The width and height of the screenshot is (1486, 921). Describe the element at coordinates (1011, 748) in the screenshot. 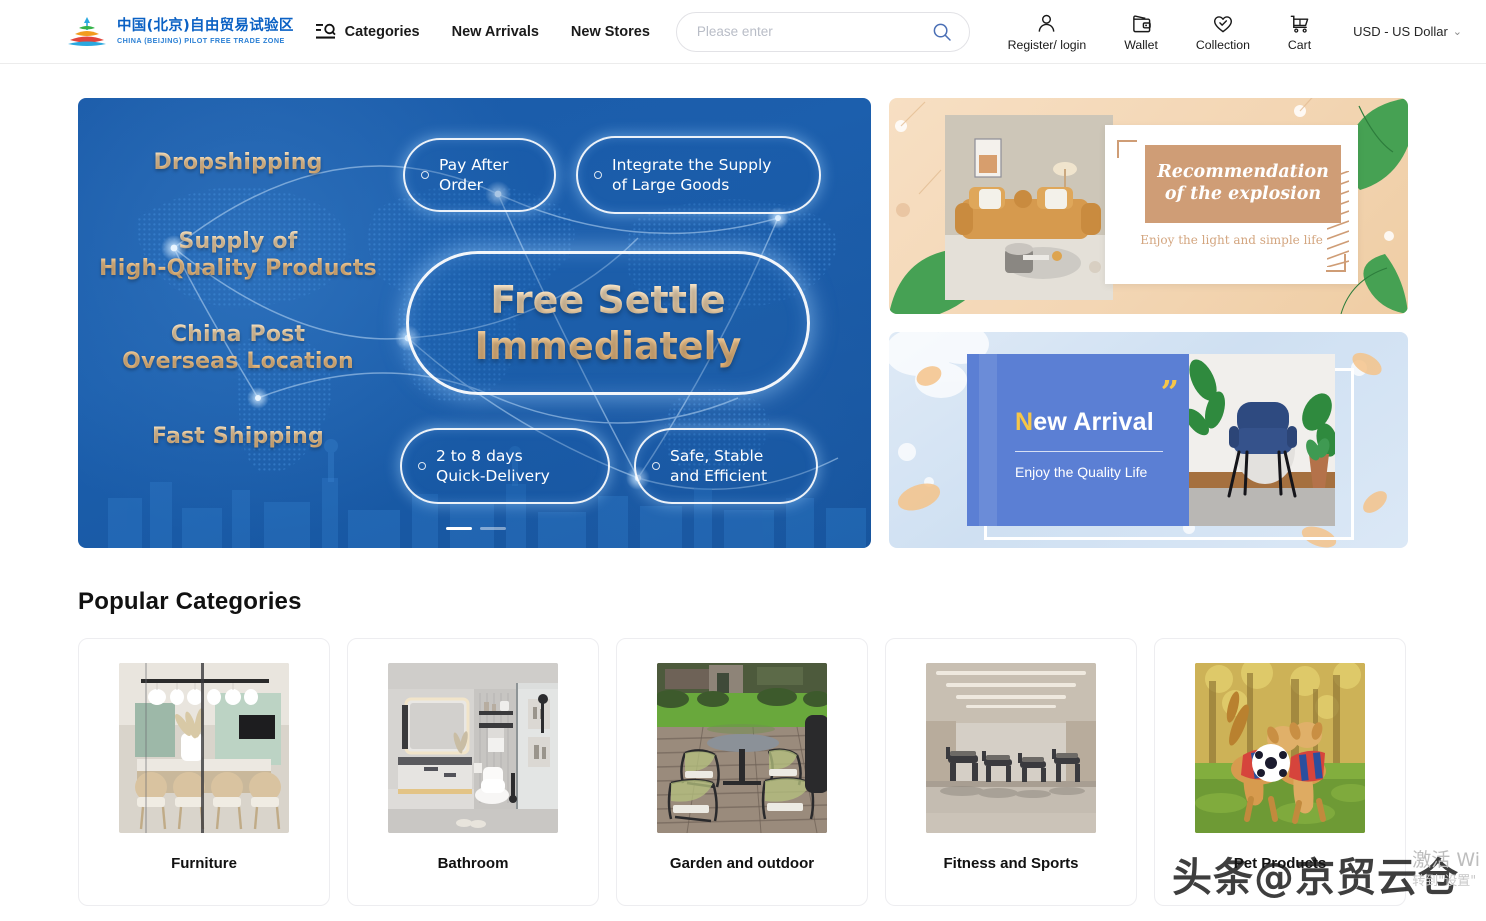

I see `category-image-fitness-sports` at that location.